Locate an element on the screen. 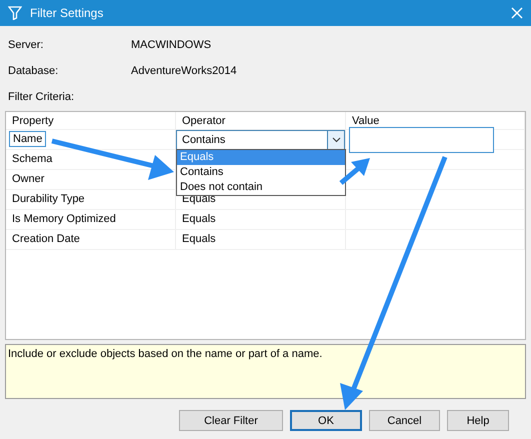 This screenshot has height=439, width=531. table-cell: Creation Date is located at coordinates (91, 239).